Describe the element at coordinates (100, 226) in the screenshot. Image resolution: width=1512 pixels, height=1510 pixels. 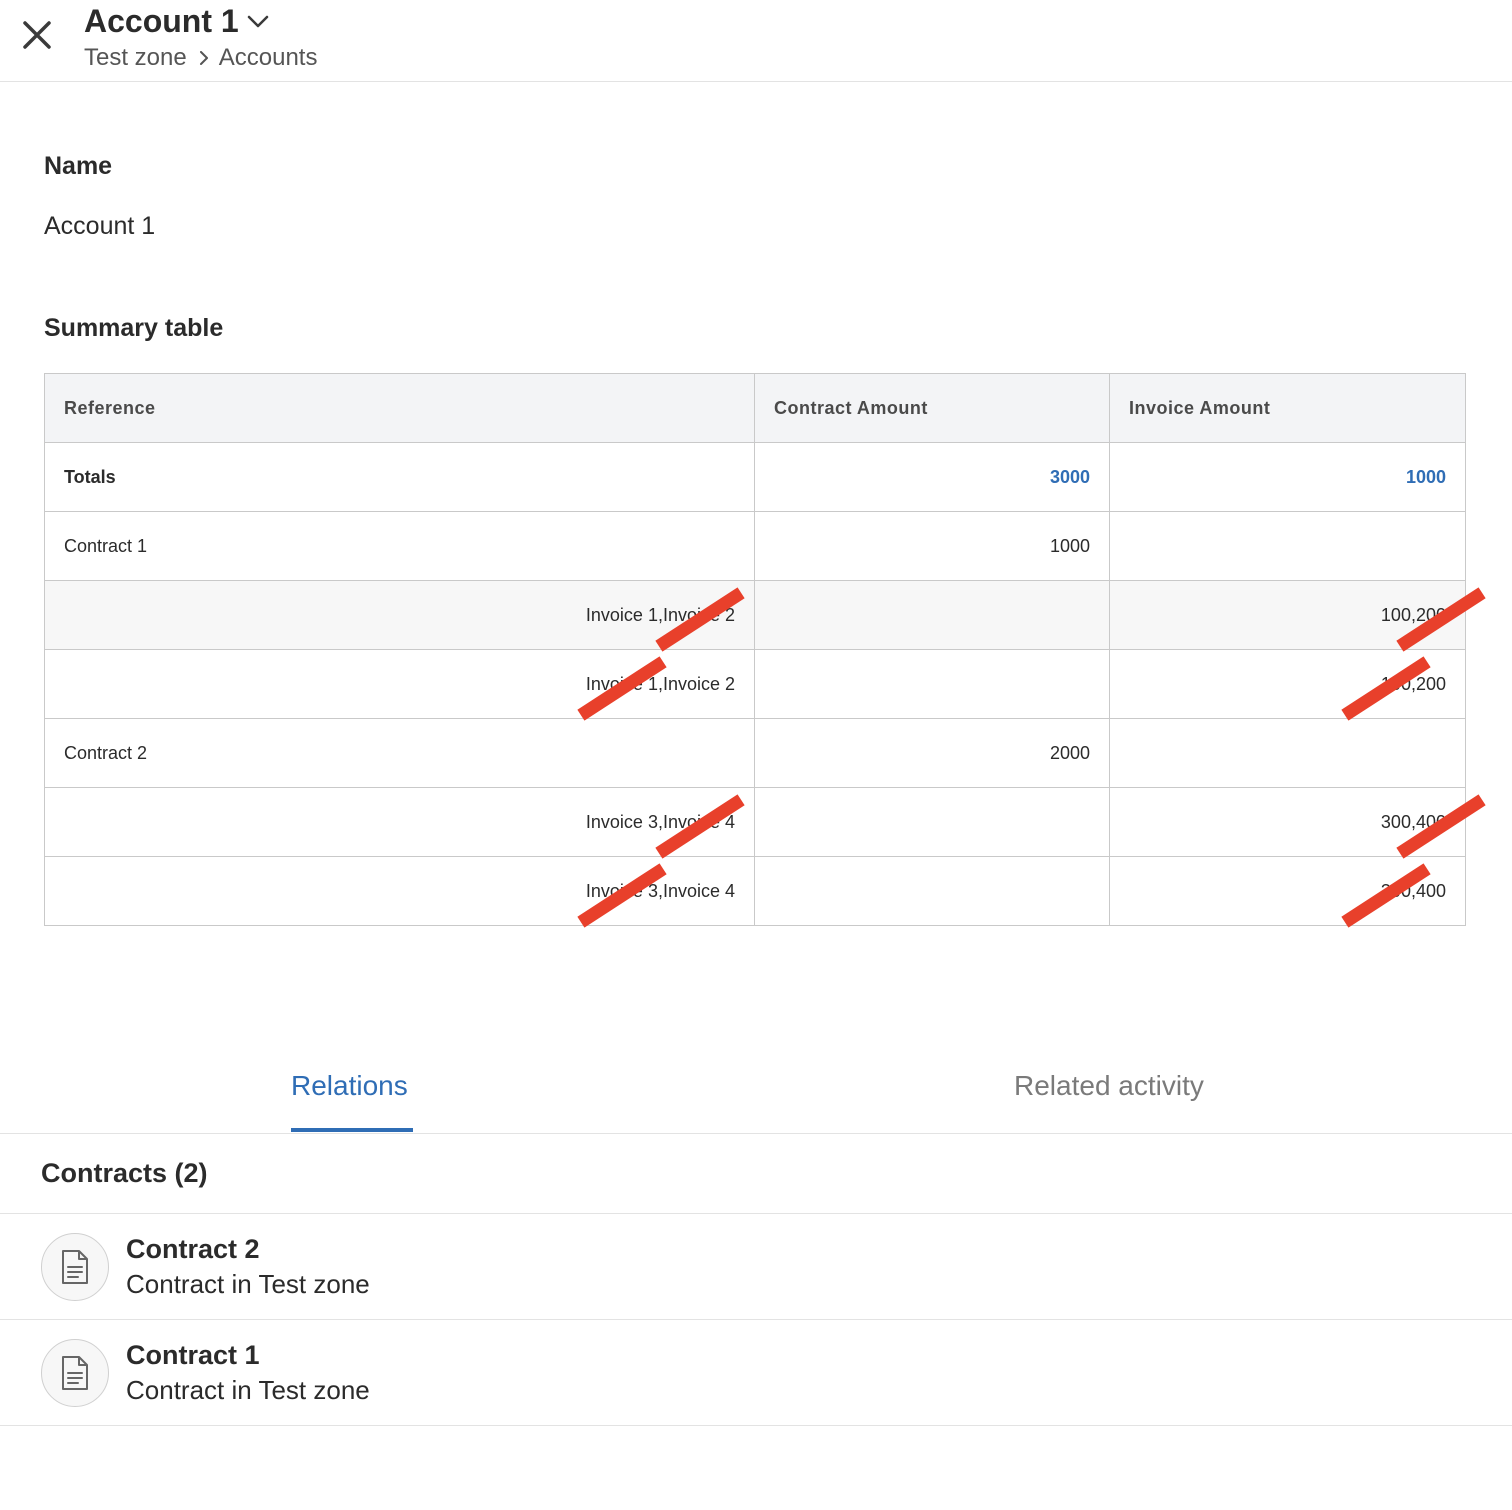
I see `name-value: Account 1` at that location.